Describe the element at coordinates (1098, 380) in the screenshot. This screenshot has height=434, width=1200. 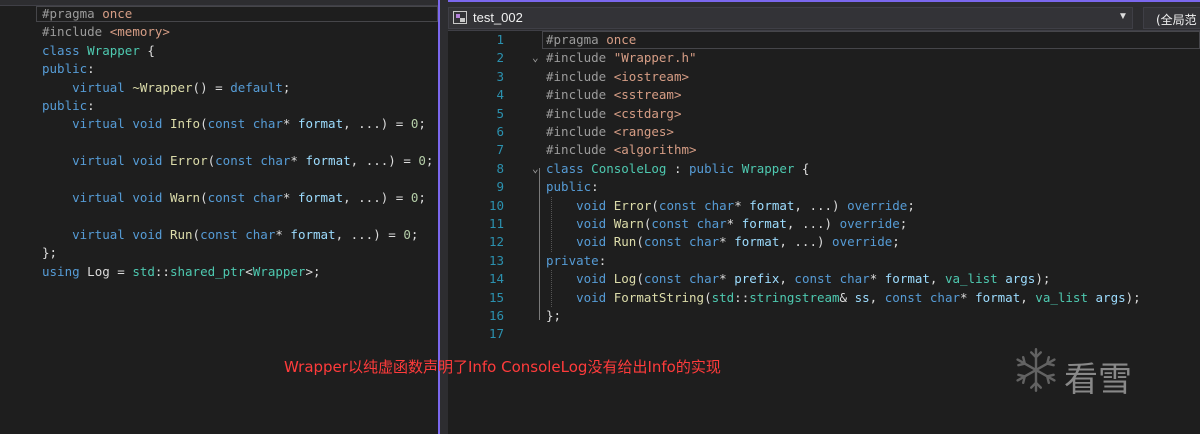
I see `watermark-text: 看雪` at that location.